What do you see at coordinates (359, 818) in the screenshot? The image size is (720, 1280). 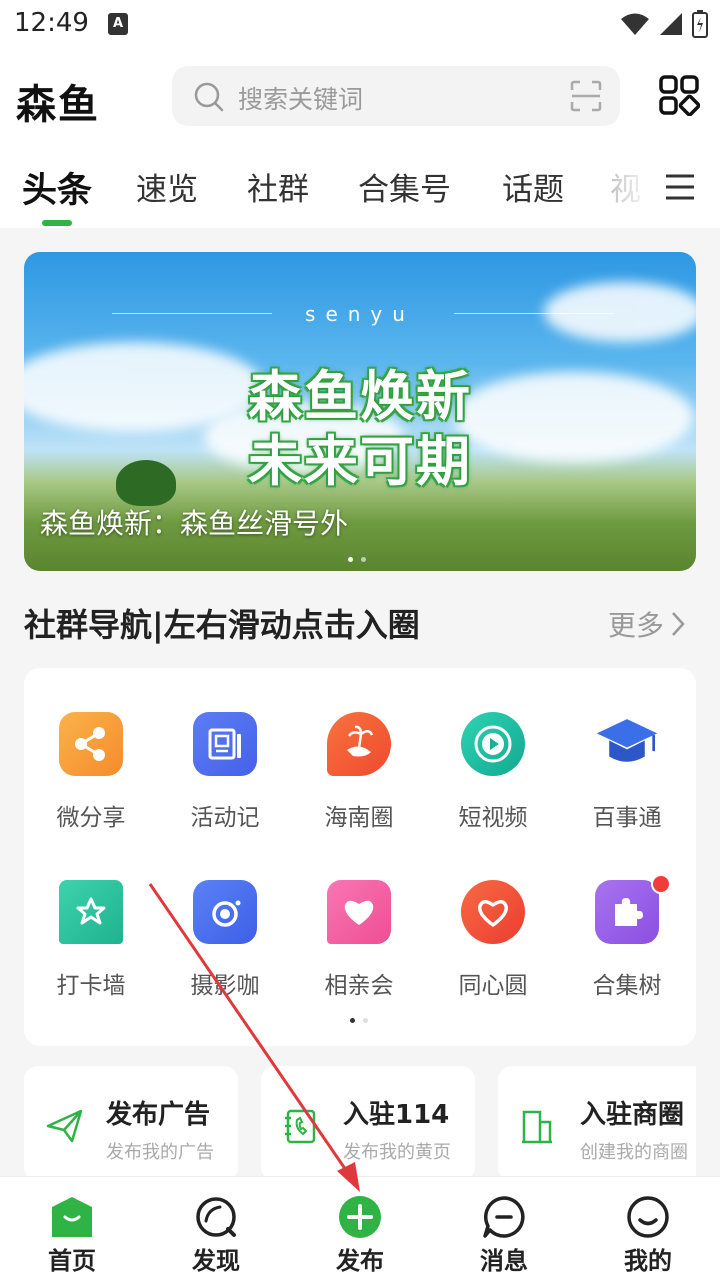 I see `community-label: 海南圈` at bounding box center [359, 818].